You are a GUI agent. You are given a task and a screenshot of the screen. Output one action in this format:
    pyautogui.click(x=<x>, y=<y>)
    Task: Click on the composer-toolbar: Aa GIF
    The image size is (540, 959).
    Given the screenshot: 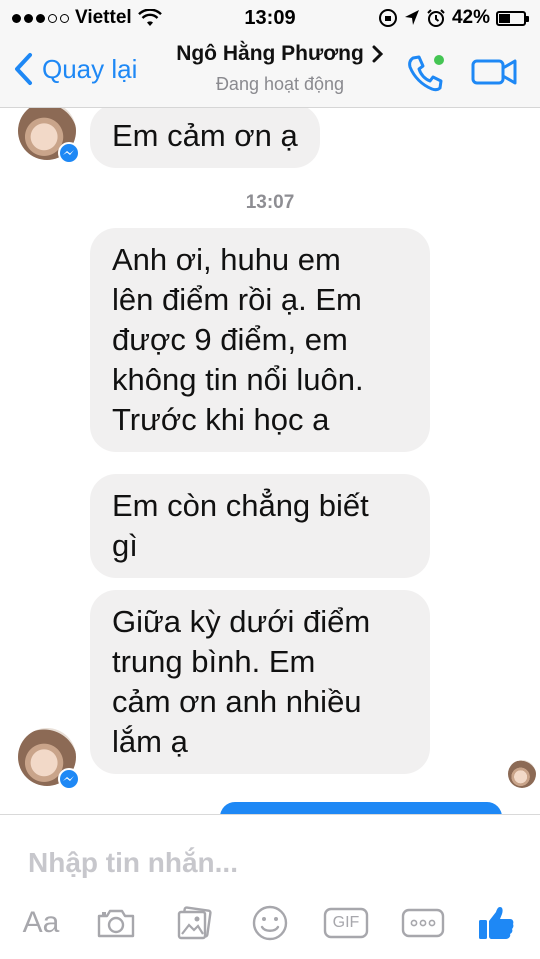 What is the action you would take?
    pyautogui.click(x=270, y=923)
    